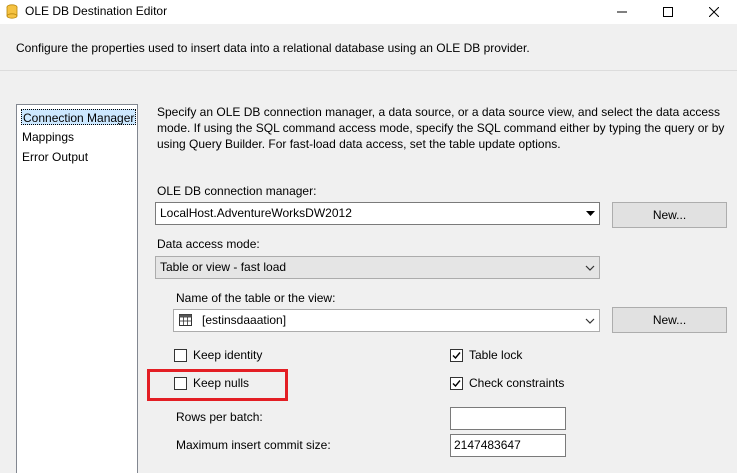 The height and width of the screenshot is (473, 737). What do you see at coordinates (96, 11) in the screenshot?
I see `window-title: OLE DB Destination Editor` at bounding box center [96, 11].